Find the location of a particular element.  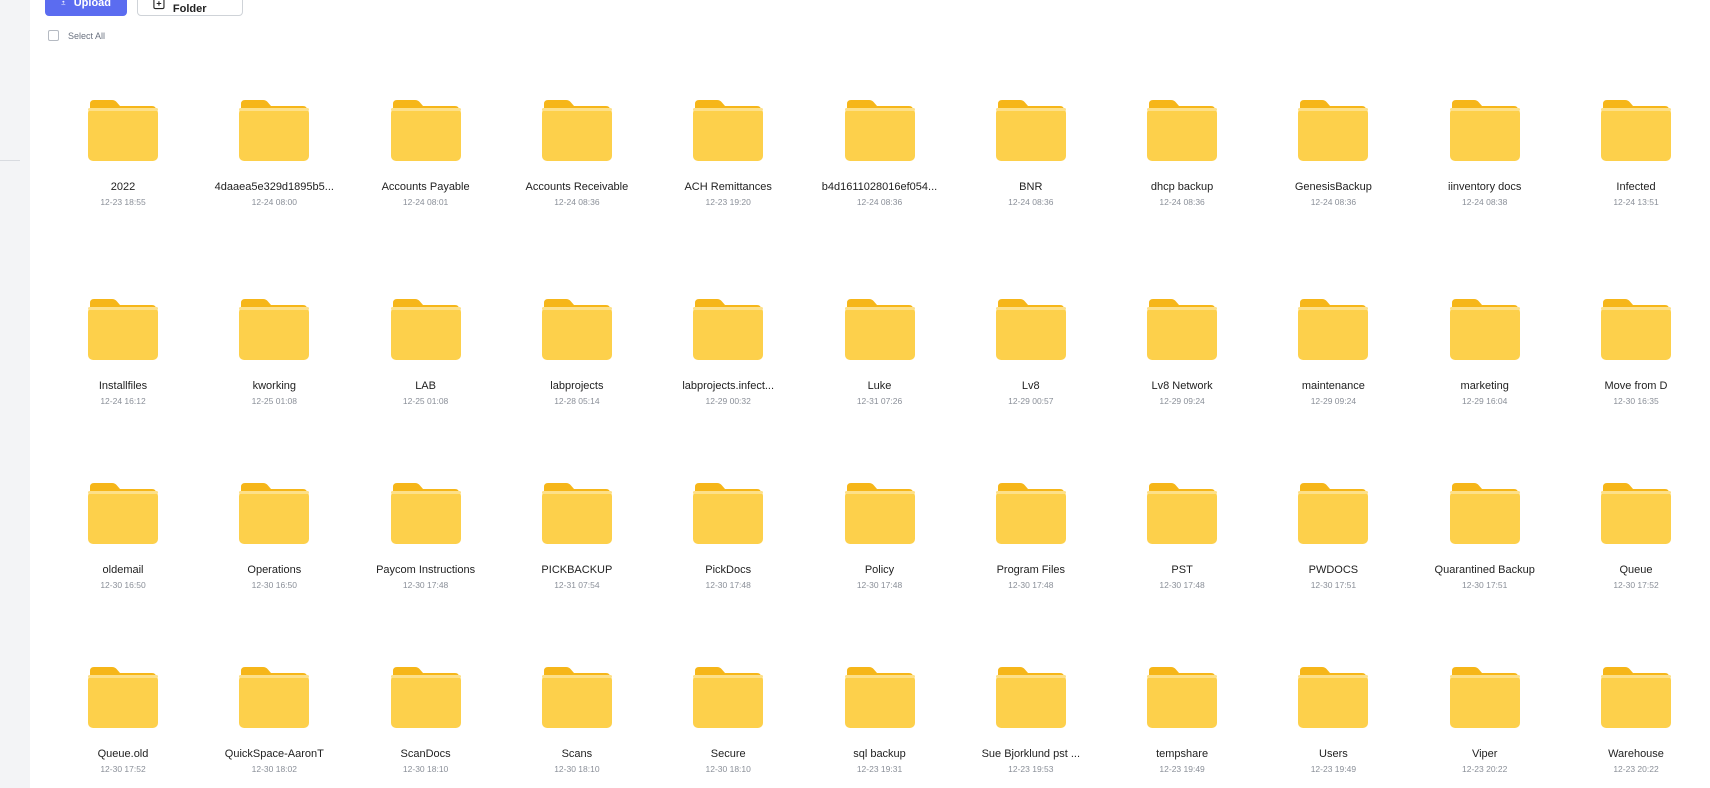

folder-item: Users 12-23 19:49 is located at coordinates (1333, 720).